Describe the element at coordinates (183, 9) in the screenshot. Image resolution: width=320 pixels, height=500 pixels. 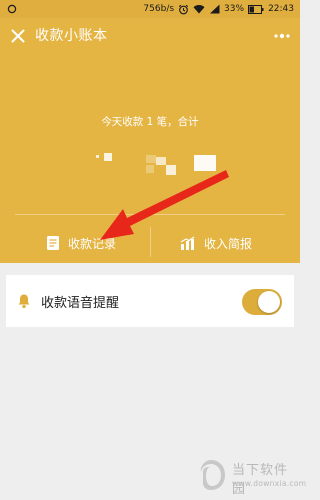
I see `alarm-icon` at that location.